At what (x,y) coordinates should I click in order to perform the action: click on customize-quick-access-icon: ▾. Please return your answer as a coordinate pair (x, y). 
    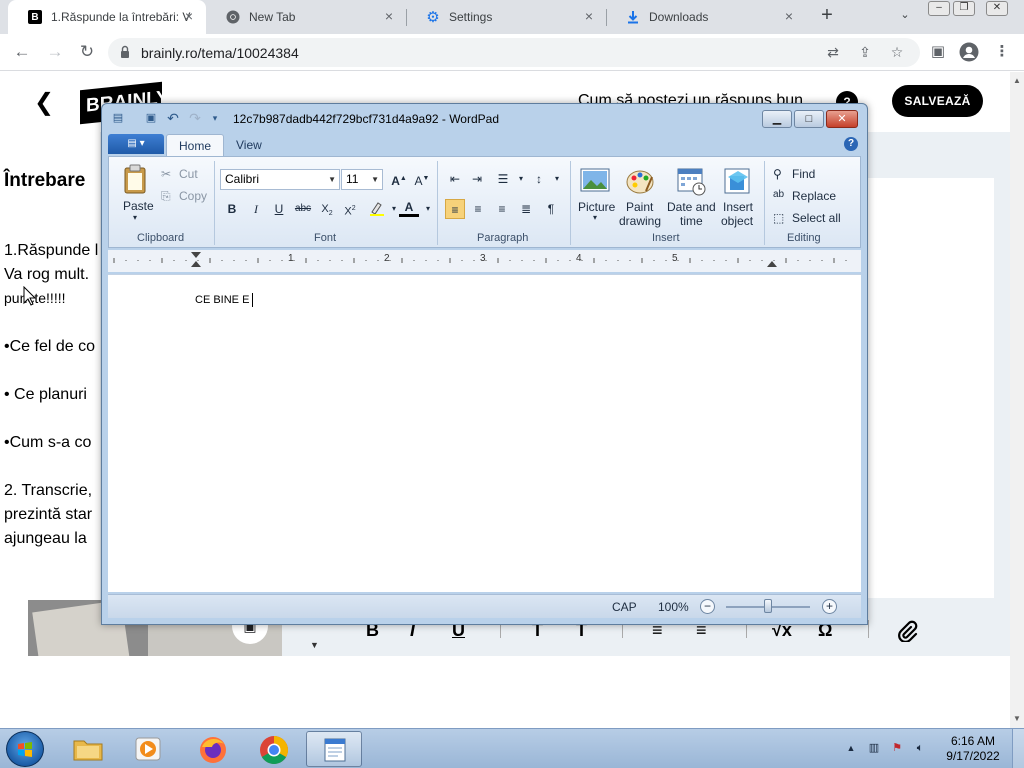
    Looking at the image, I should click on (215, 118).